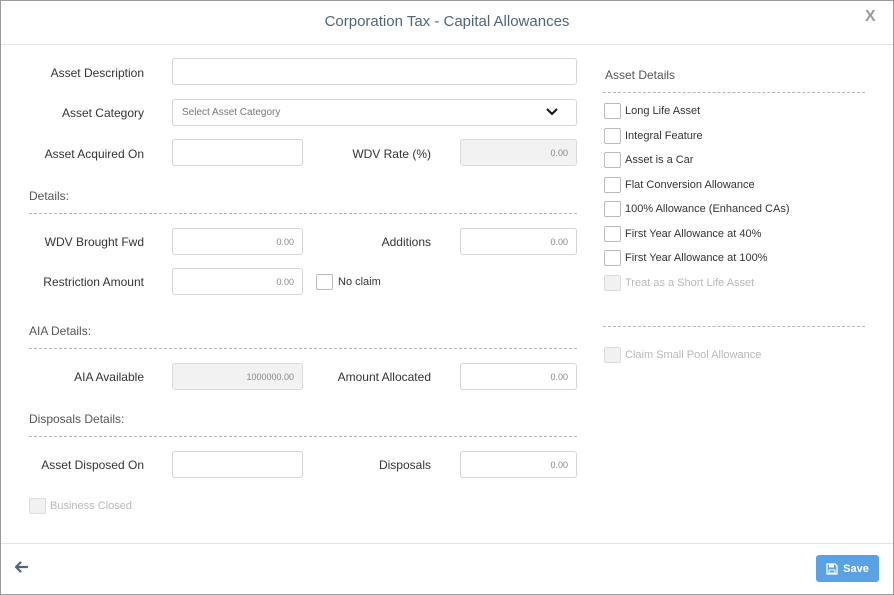  Describe the element at coordinates (612, 283) in the screenshot. I see `short-life-asset-checkbox` at that location.